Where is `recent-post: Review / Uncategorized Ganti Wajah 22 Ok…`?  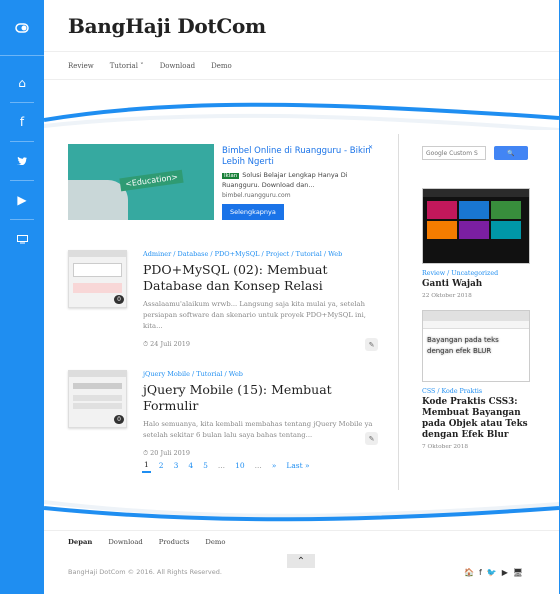 recent-post: Review / Uncategorized Ganti Wajah 22 Ok… is located at coordinates (479, 284).